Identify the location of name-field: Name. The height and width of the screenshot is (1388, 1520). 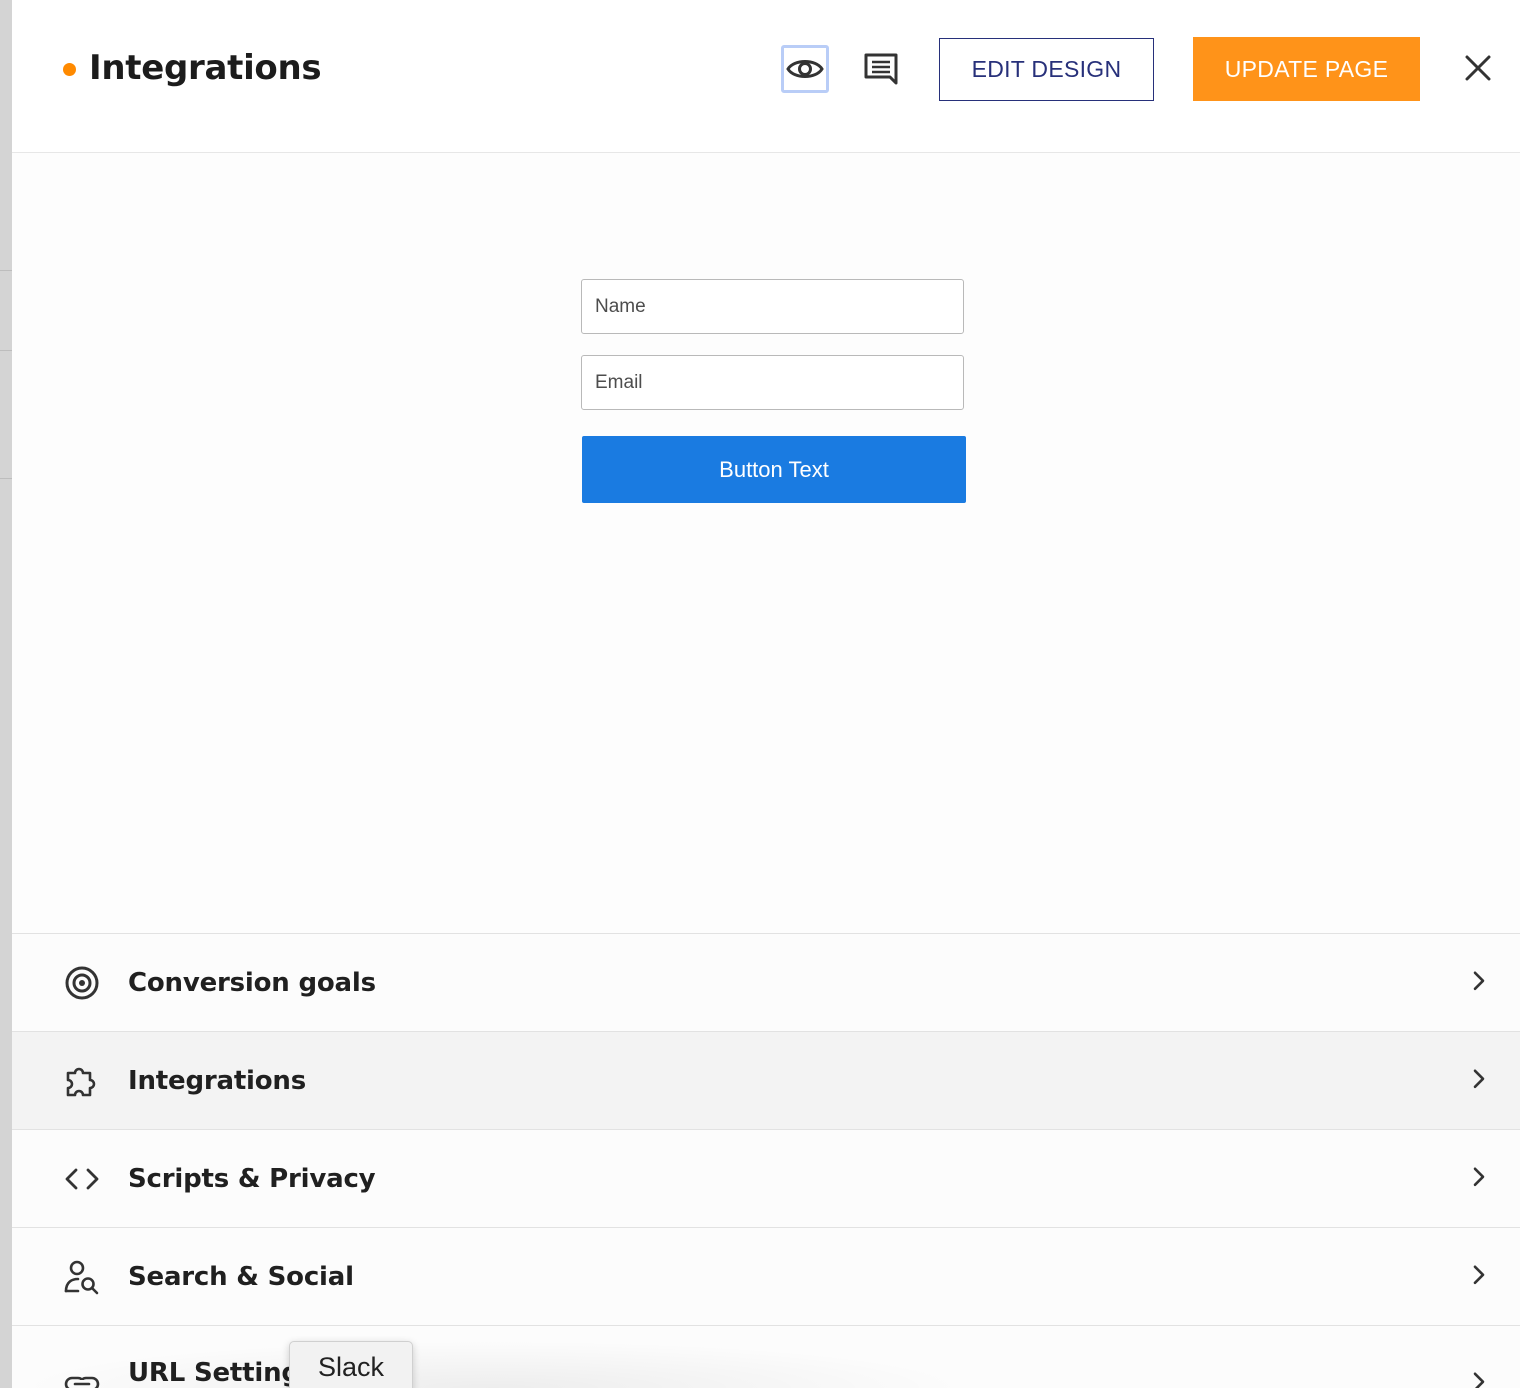
(772, 306).